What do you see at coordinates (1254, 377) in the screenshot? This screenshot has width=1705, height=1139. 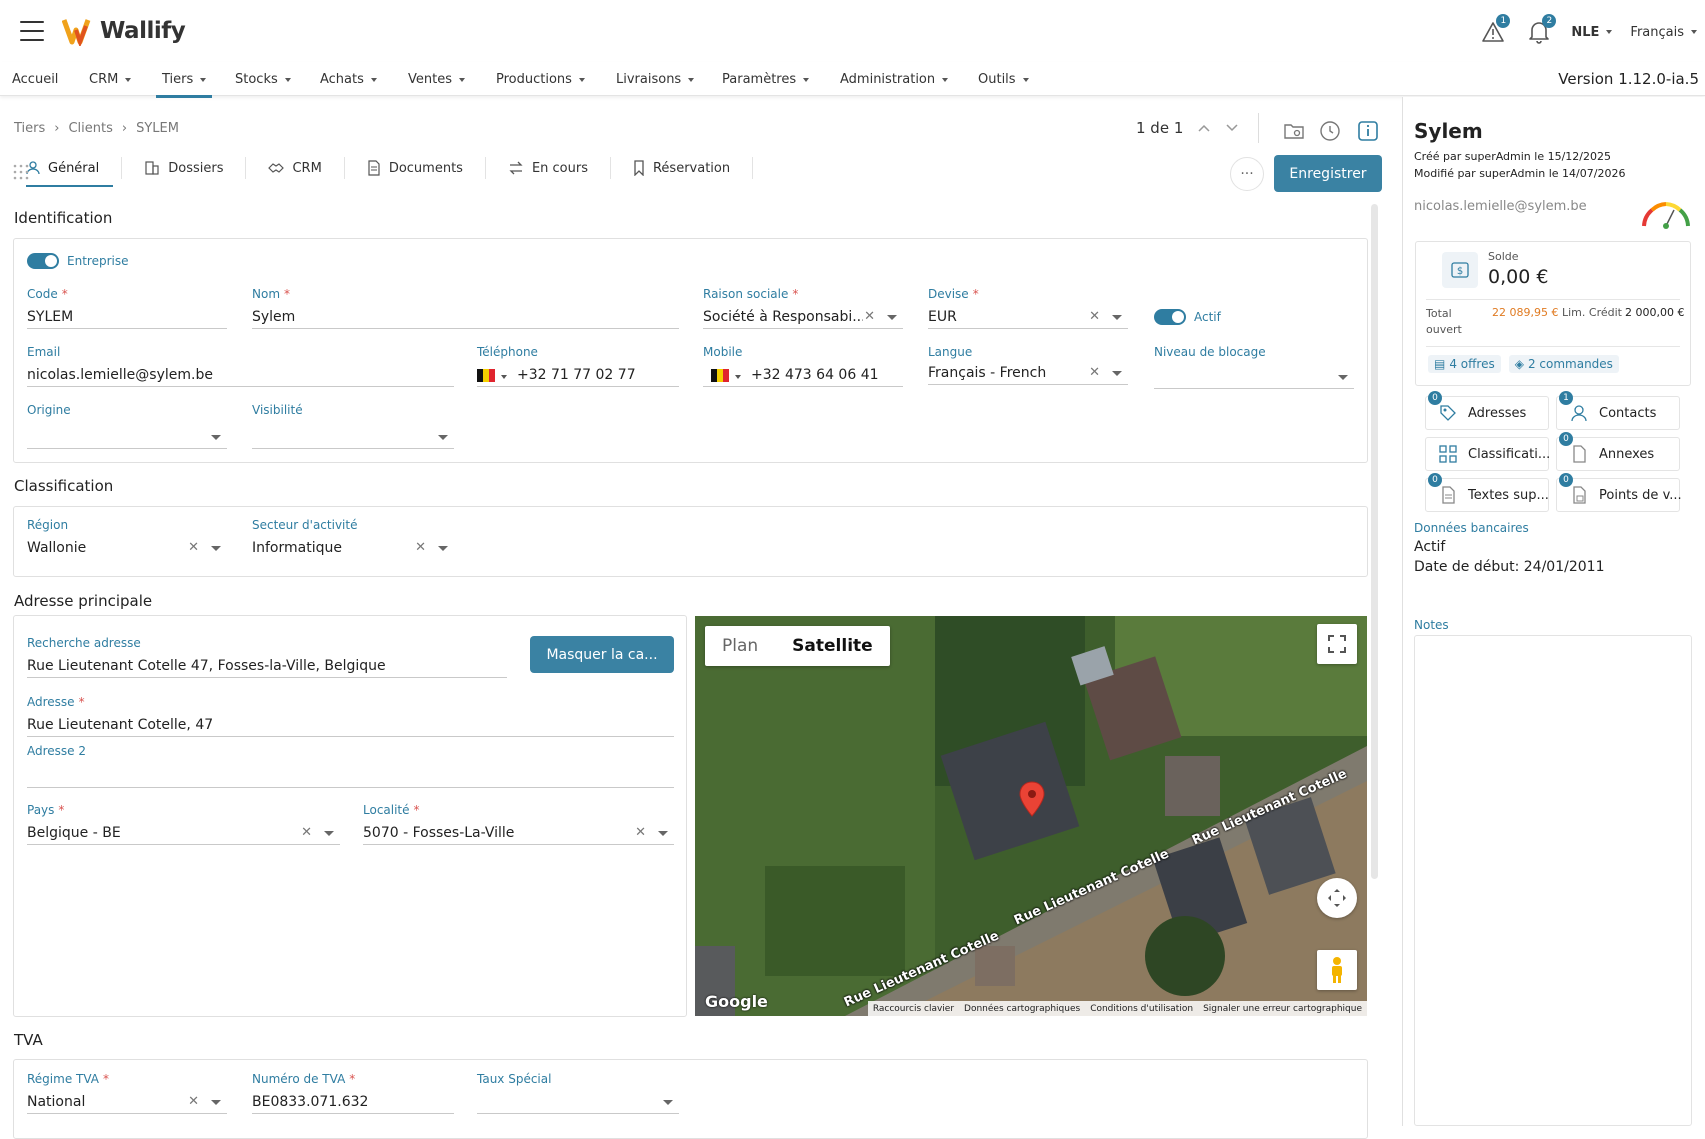 I see `blocage-select` at bounding box center [1254, 377].